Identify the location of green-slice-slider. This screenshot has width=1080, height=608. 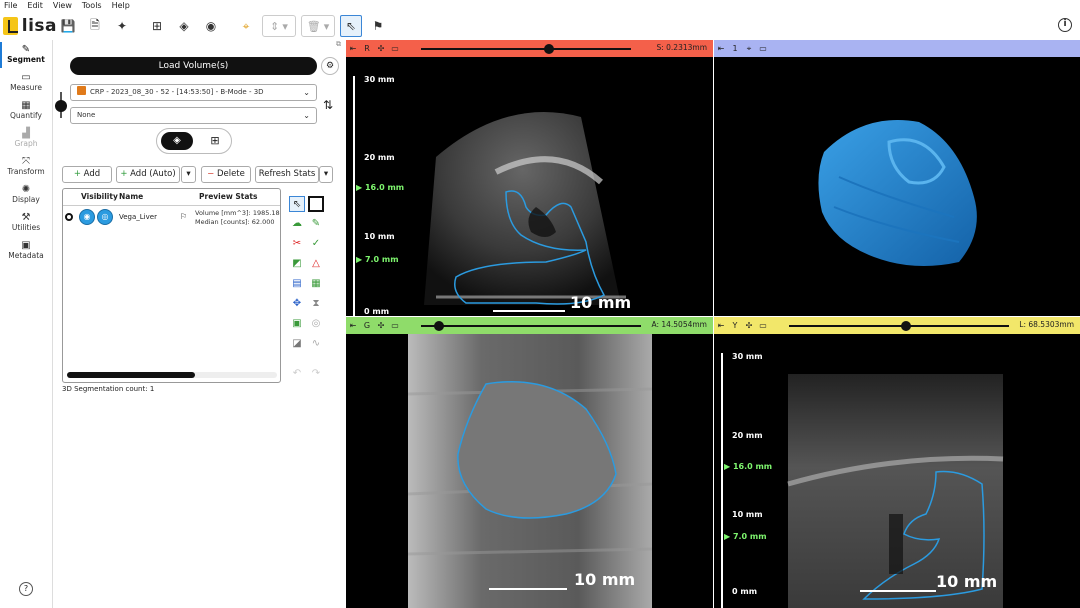
(531, 326).